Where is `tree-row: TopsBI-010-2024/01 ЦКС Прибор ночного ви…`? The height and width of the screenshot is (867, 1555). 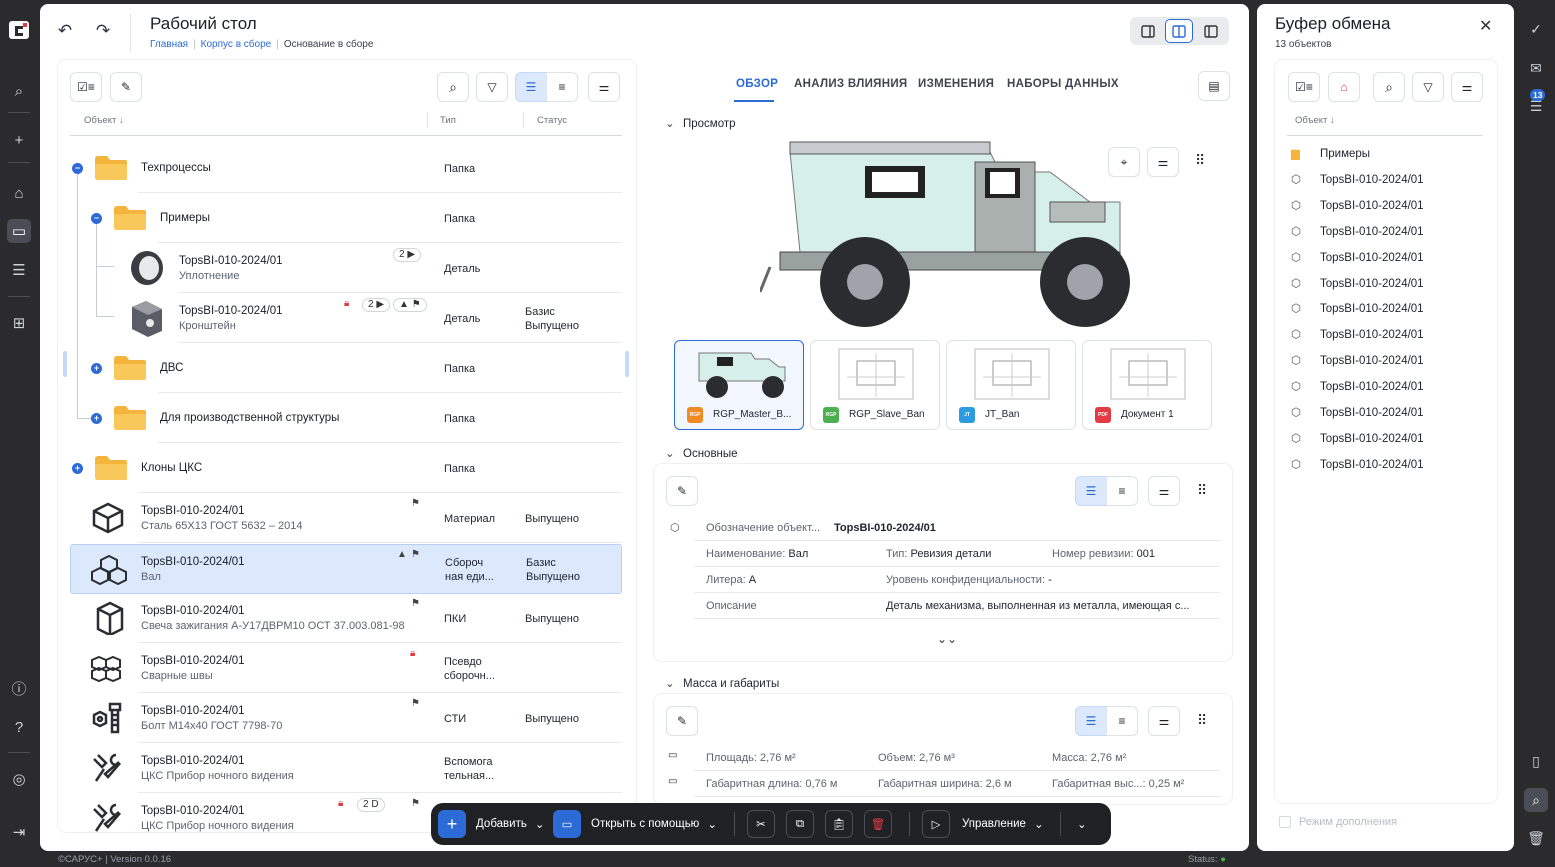
tree-row: TopsBI-010-2024/01 ЦКС Прибор ночного ви… is located at coordinates (346, 768).